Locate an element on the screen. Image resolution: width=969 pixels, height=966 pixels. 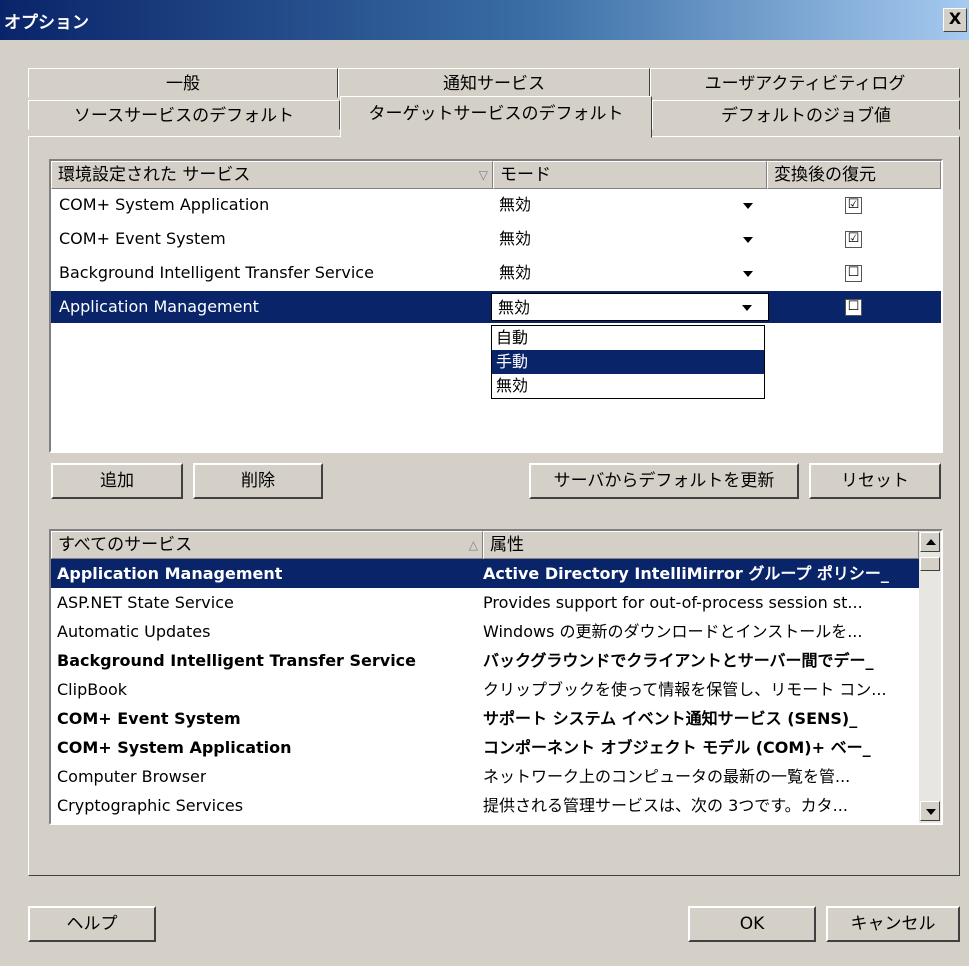
arrow-up-icon is located at coordinates (931, 542).